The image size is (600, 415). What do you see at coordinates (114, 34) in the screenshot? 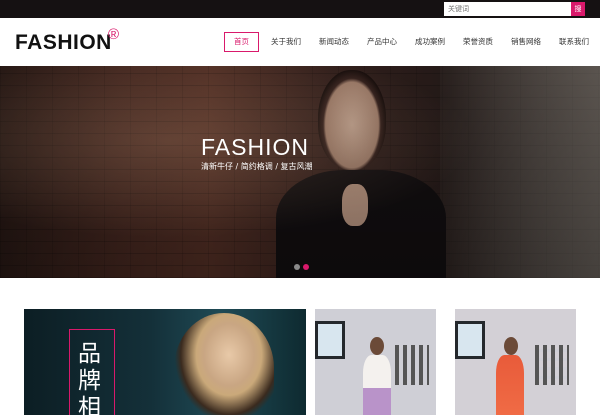
I see `registered-mark: ®` at bounding box center [114, 34].